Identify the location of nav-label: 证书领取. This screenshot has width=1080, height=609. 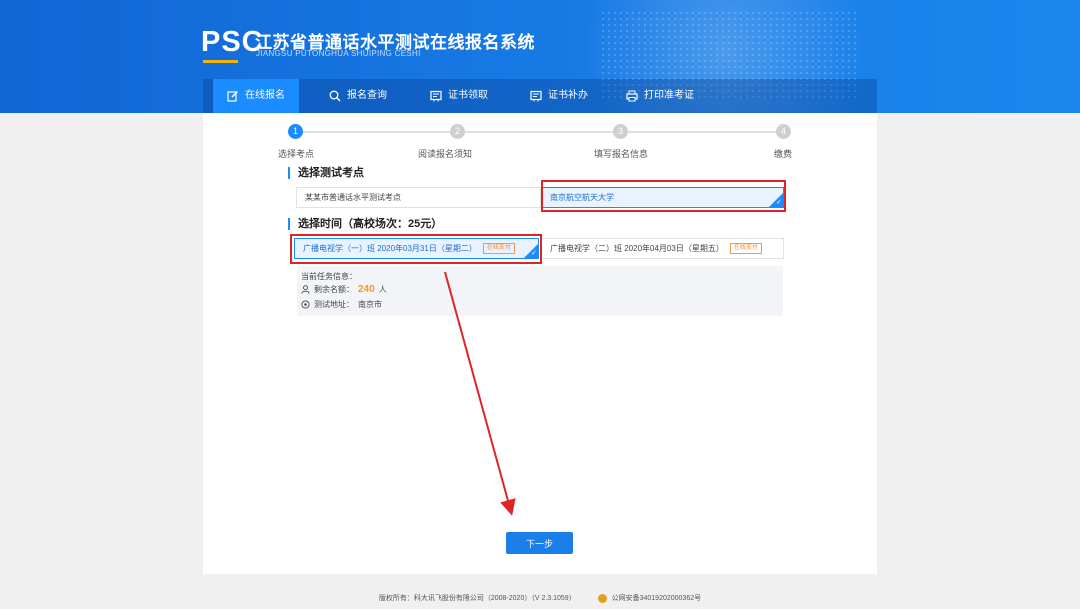
(468, 95).